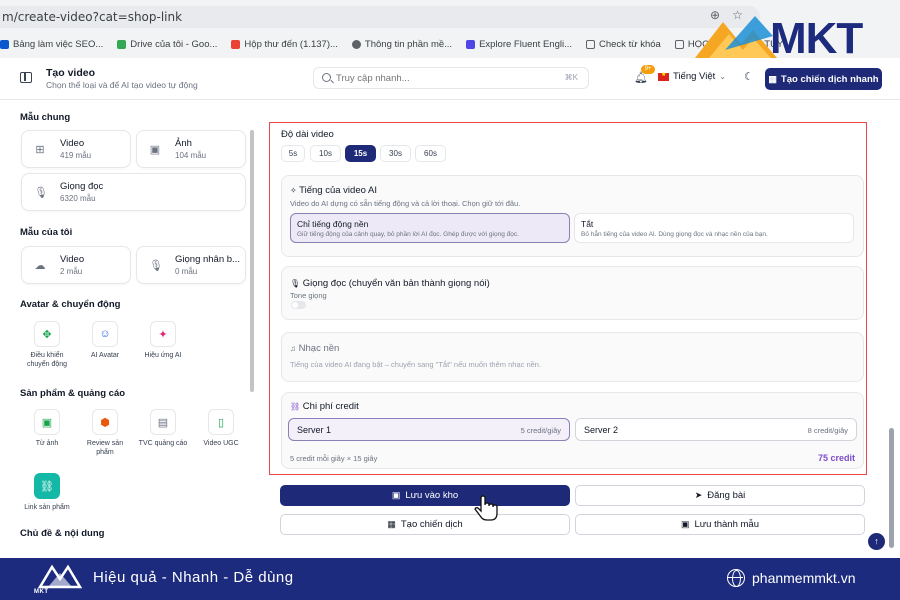 Image resolution: width=900 pixels, height=600 pixels. What do you see at coordinates (295, 406) in the screenshot?
I see `link-icon: ⛓︎` at bounding box center [295, 406].